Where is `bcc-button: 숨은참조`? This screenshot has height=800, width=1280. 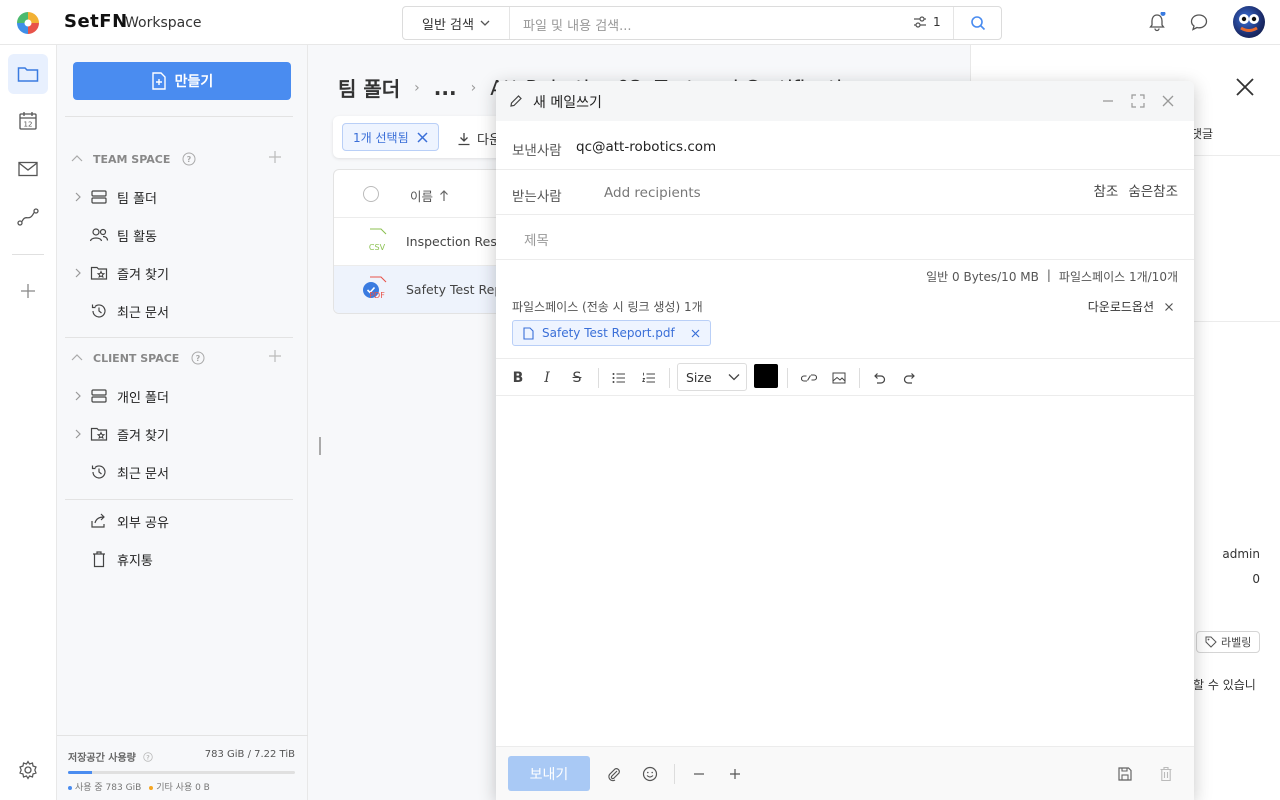
bcc-button: 숨은참조 is located at coordinates (1153, 190).